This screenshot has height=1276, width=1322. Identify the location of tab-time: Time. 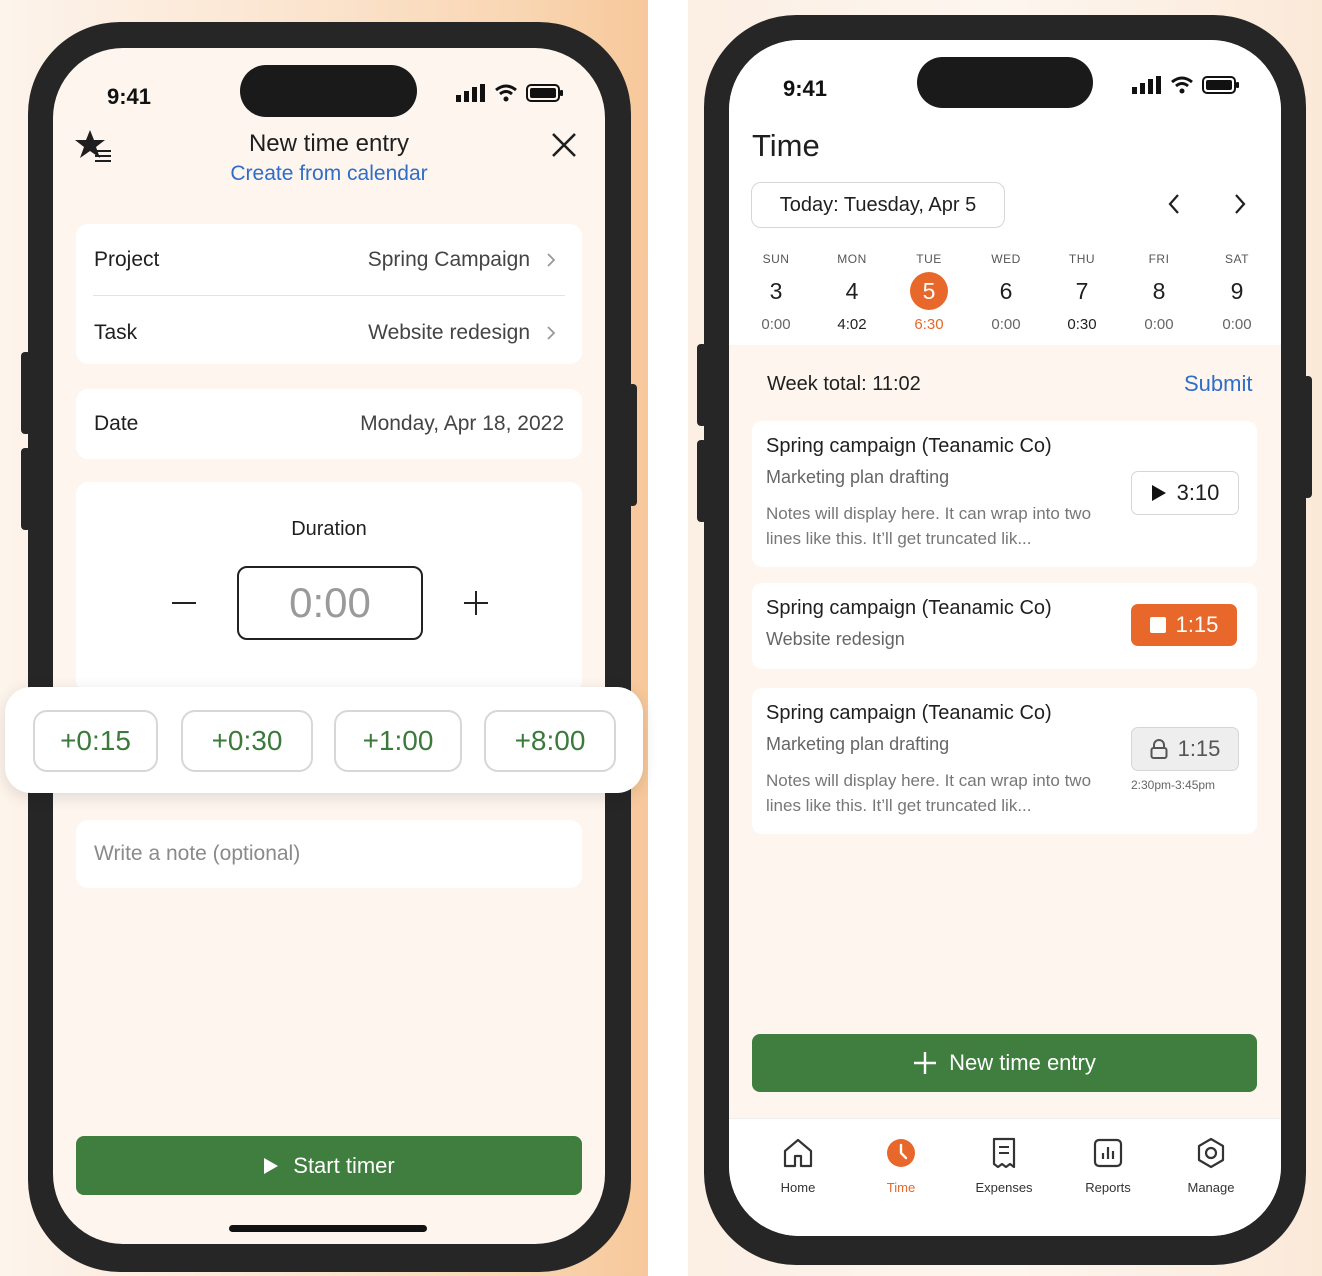
(901, 1166).